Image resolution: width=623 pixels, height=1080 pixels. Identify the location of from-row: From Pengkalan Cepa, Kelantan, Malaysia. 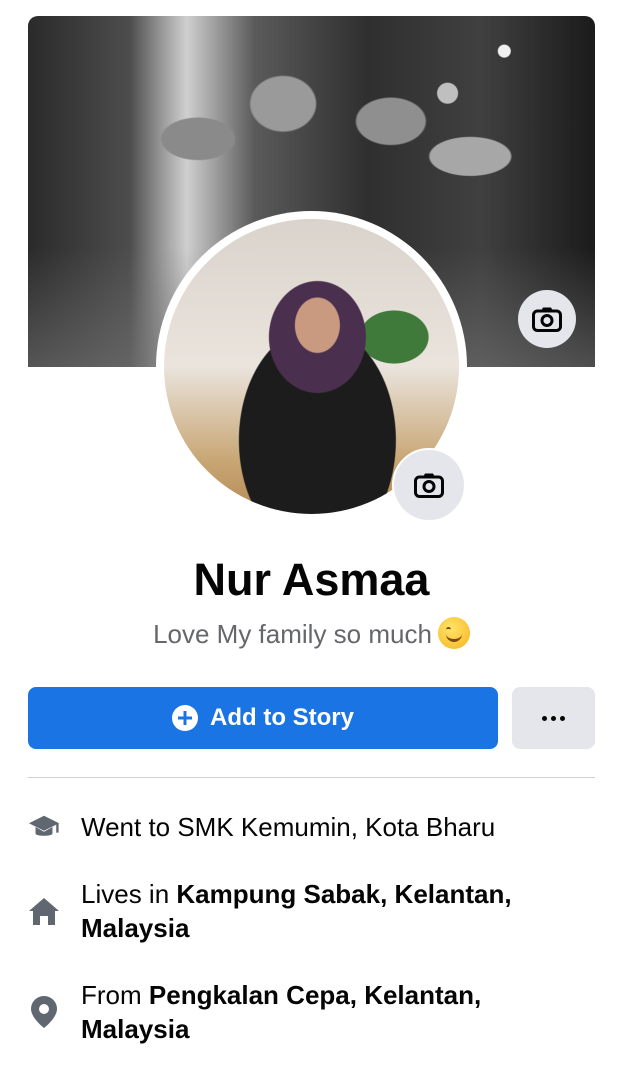
(311, 1012).